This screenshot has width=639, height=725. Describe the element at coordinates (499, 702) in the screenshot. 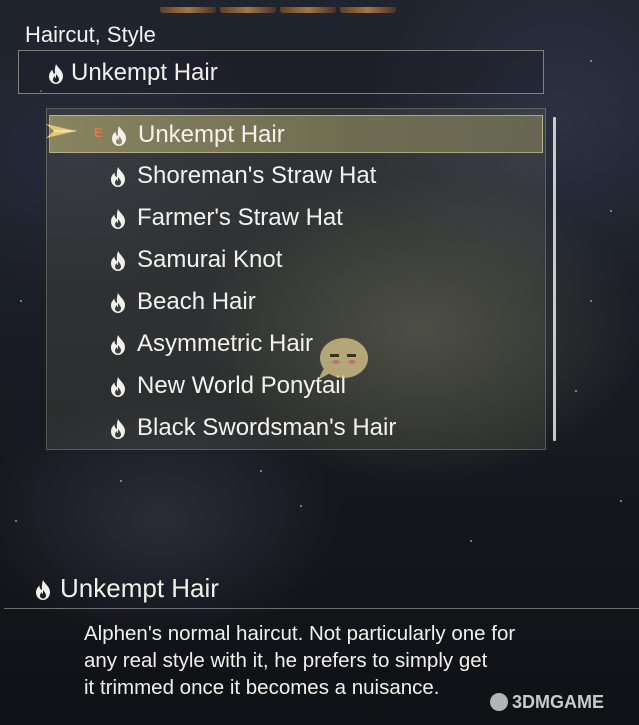

I see `watermark-logo-icon` at that location.